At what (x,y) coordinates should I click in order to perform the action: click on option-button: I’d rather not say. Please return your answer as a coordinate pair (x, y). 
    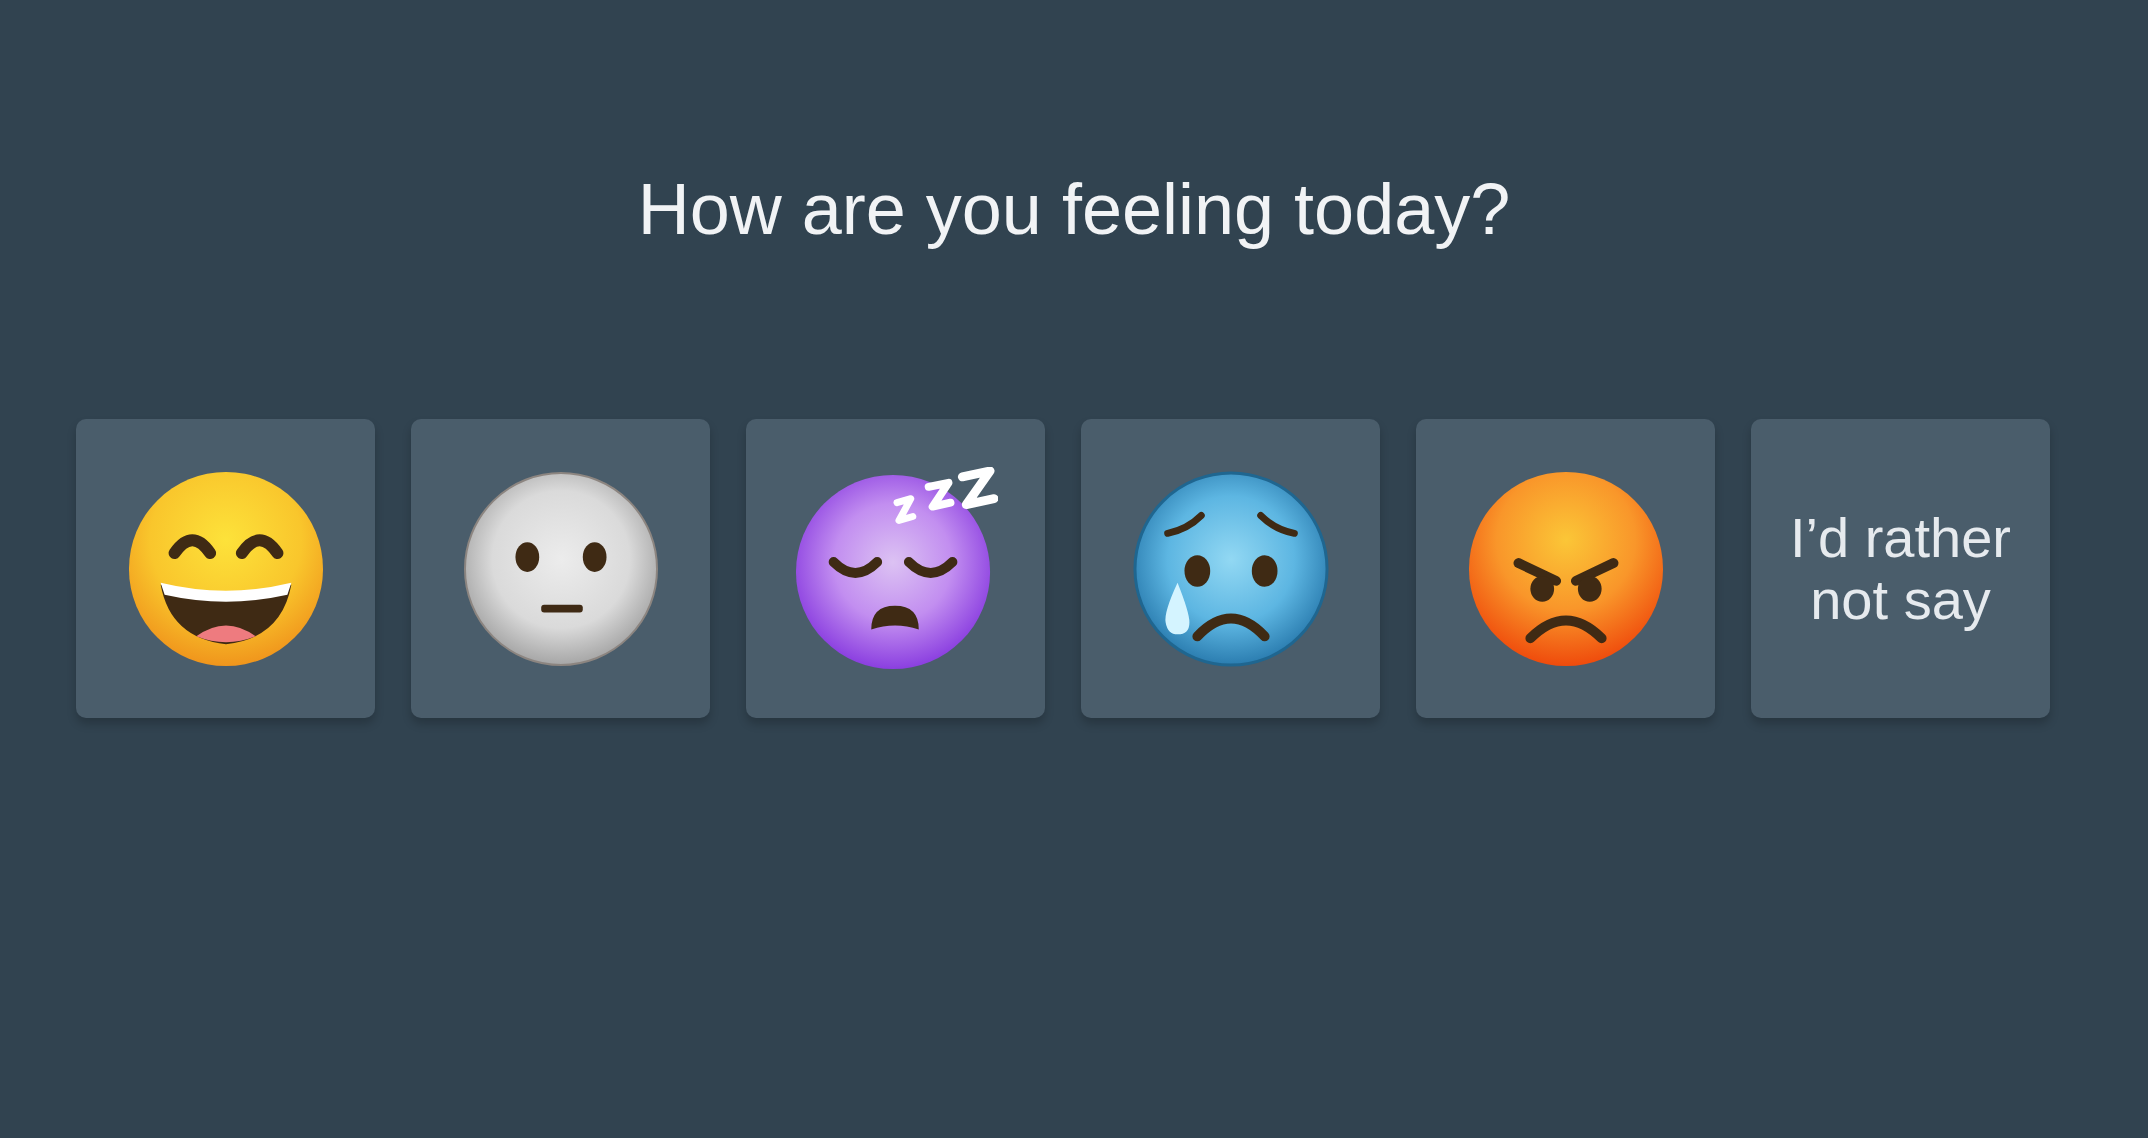
    Looking at the image, I should click on (1900, 568).